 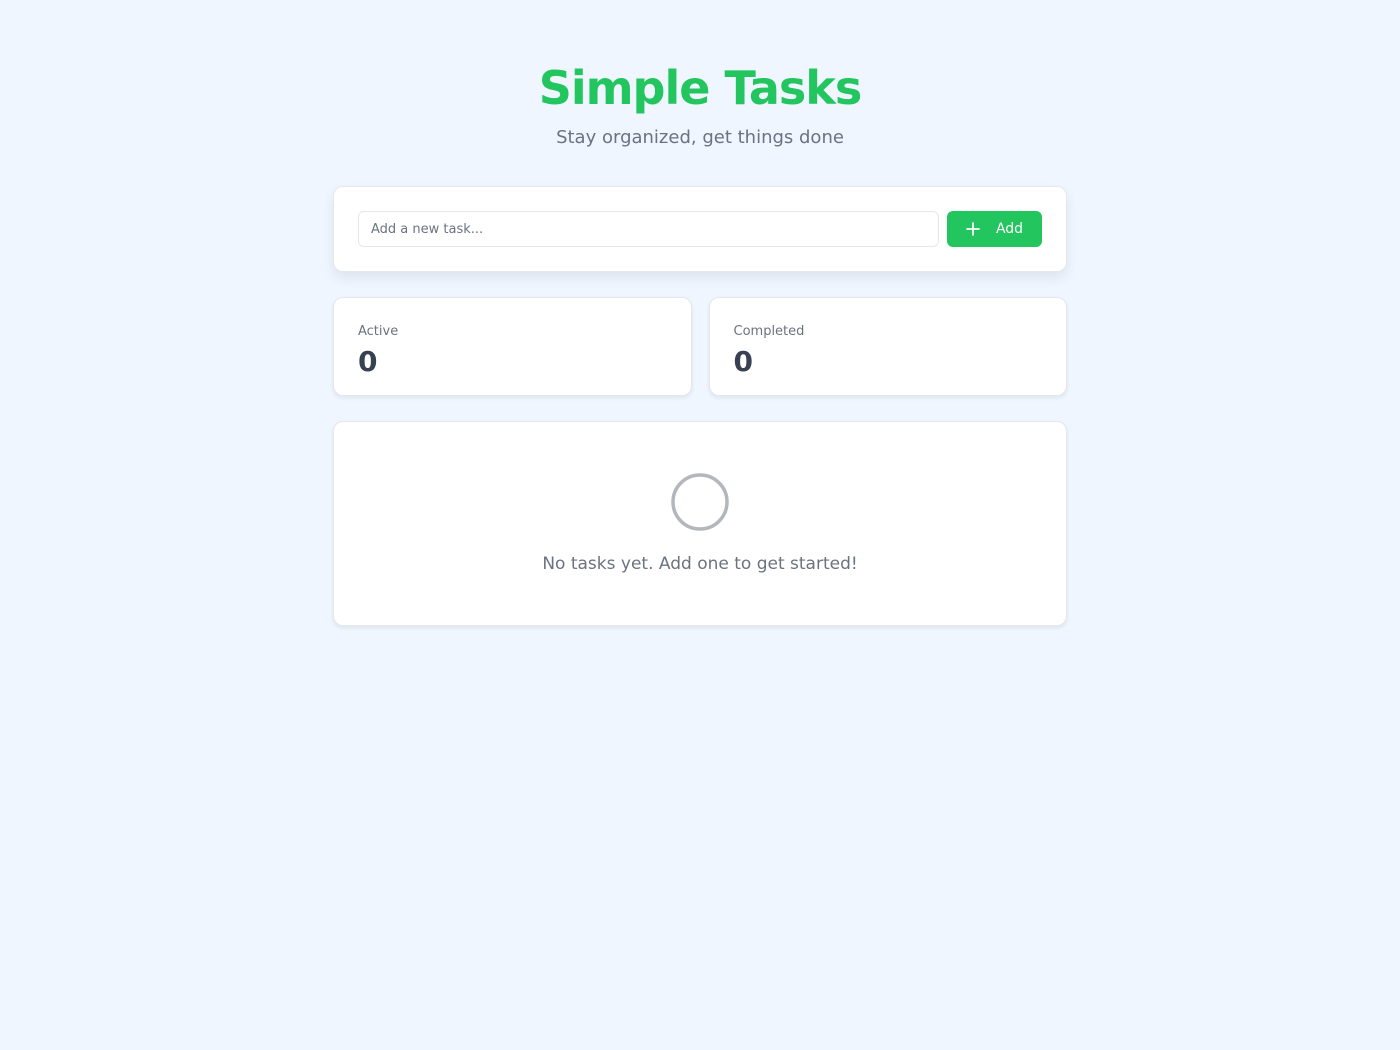 I want to click on new-task-input, so click(x=648, y=229).